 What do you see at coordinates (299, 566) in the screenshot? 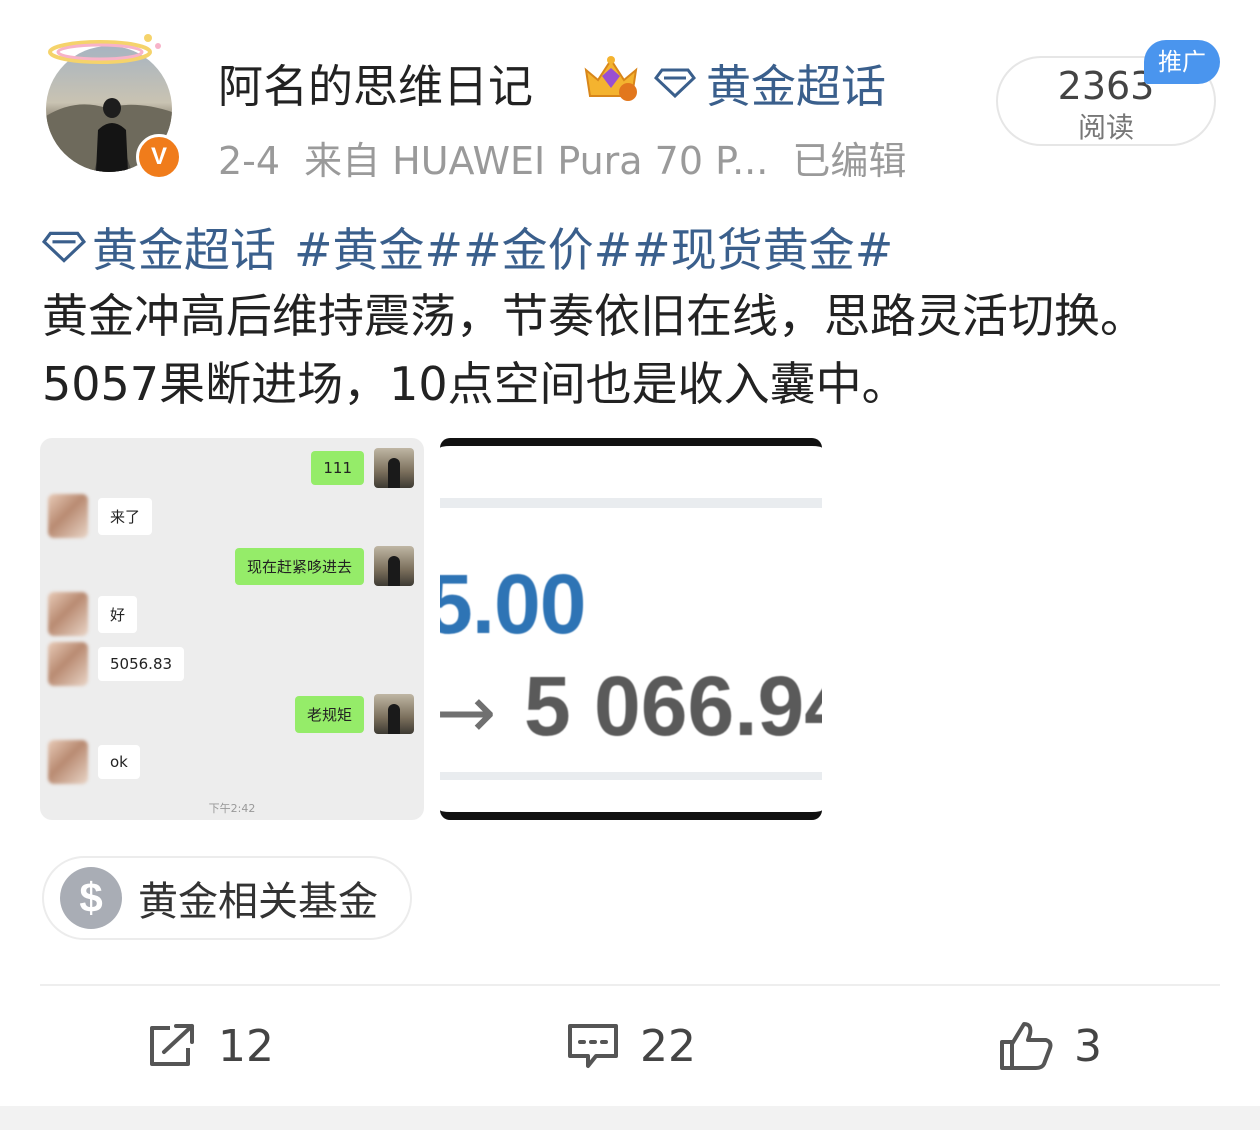
I see `chat-bubble: 现在赶紧哆进去` at bounding box center [299, 566].